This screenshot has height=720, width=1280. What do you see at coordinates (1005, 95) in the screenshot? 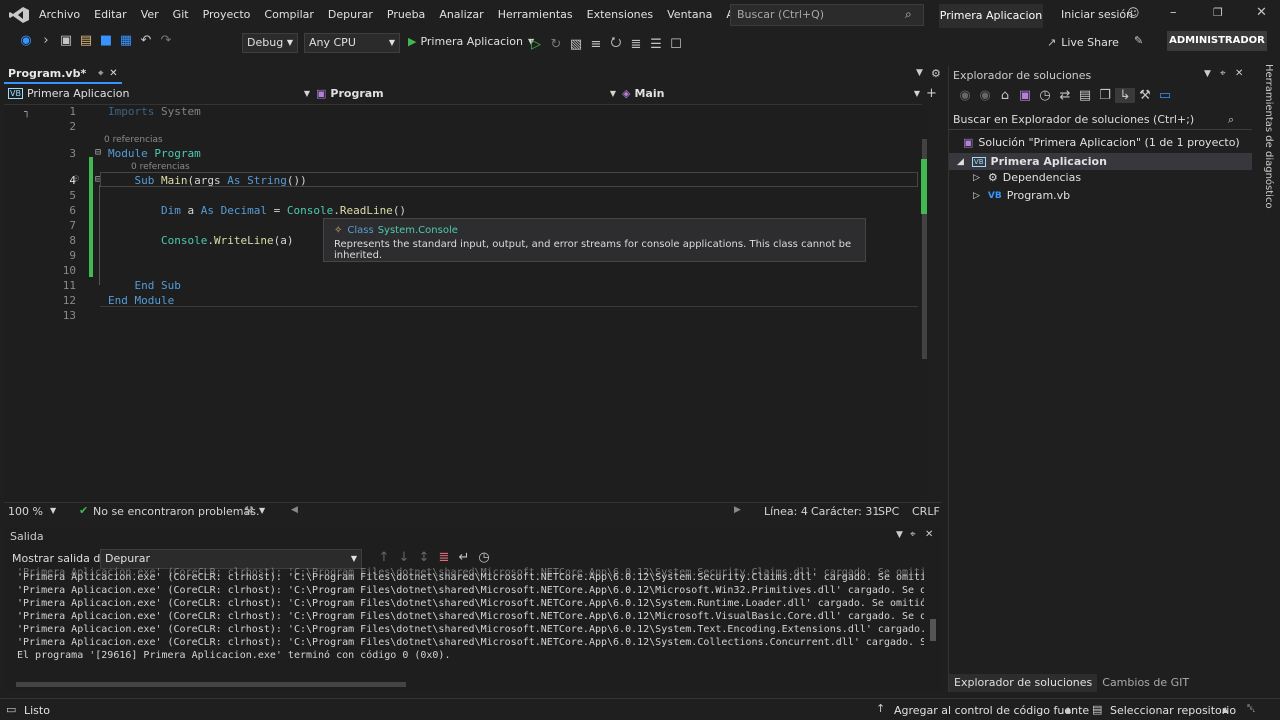
I see `home-icon: ⌂` at bounding box center [1005, 95].